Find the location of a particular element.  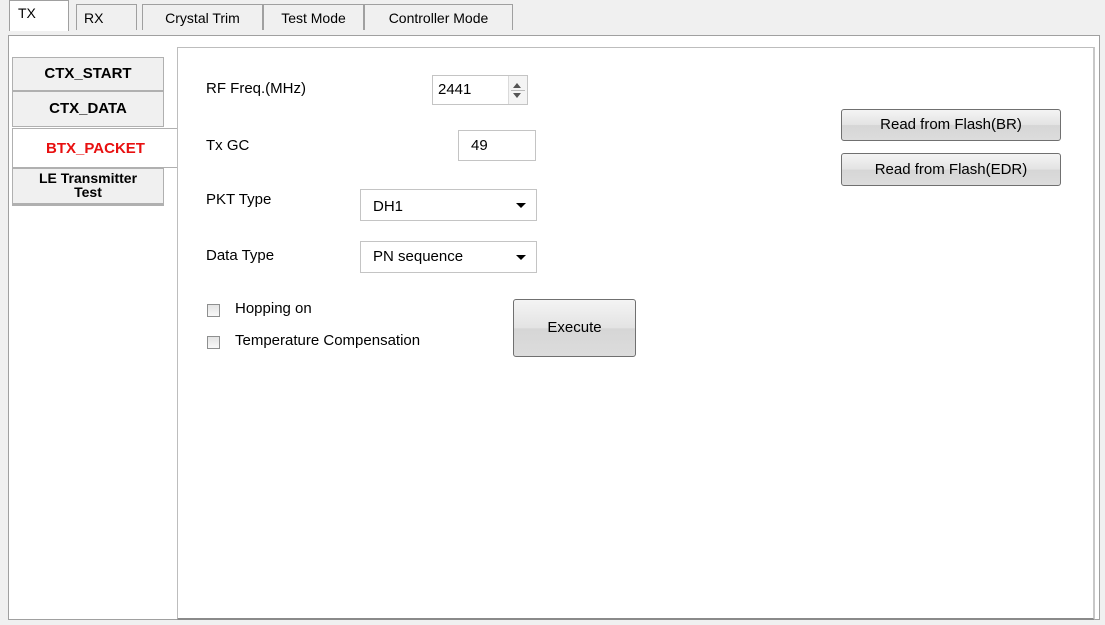

tx-gc-label: Tx GC is located at coordinates (228, 145).